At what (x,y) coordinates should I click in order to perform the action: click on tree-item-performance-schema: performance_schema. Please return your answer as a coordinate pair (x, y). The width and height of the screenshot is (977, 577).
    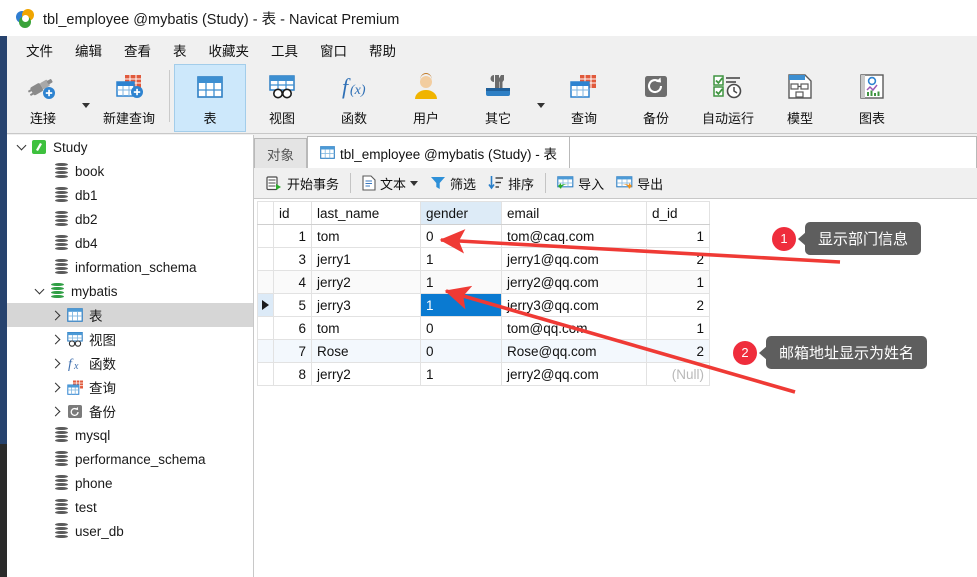
    Looking at the image, I should click on (130, 459).